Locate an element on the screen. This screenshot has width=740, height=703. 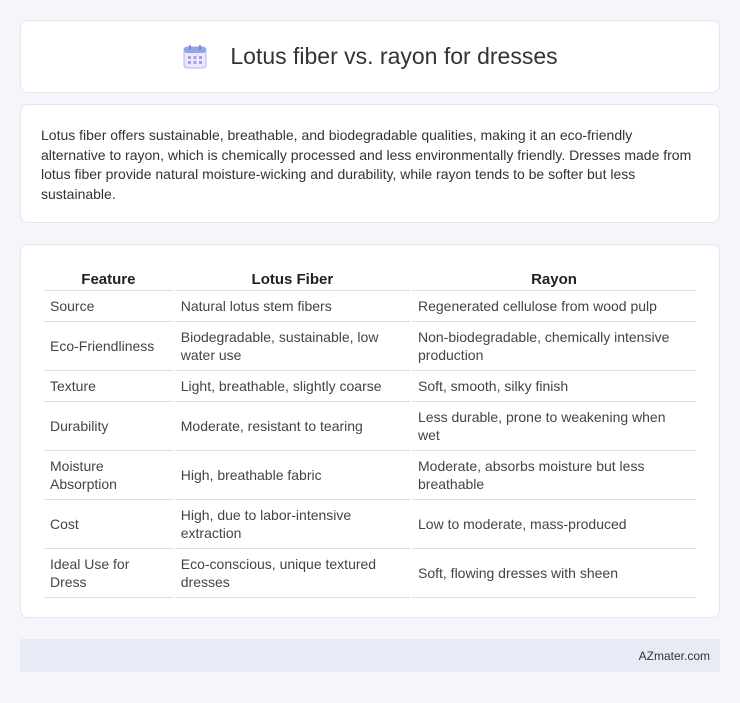
page-title: Lotus fiber vs. rayon for dresses is located at coordinates (394, 56).